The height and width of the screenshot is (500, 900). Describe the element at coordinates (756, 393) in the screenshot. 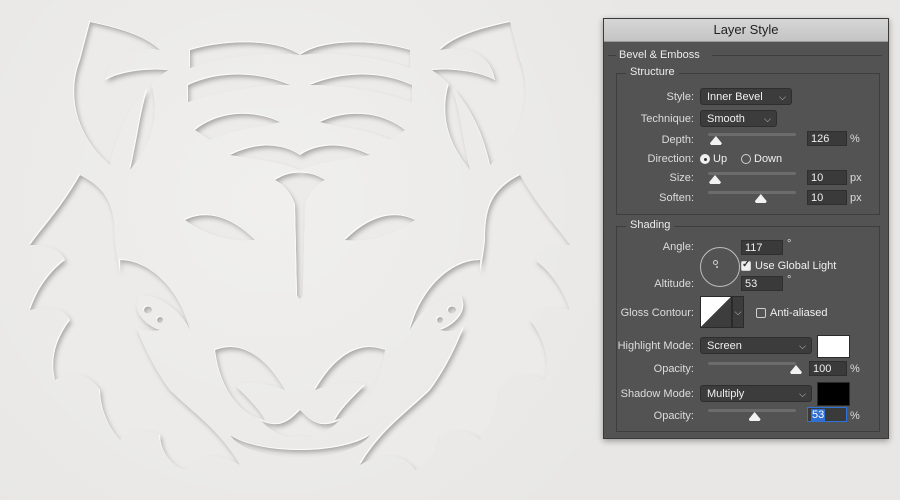

I see `shadow-mode-select: Multiply ⌵` at that location.